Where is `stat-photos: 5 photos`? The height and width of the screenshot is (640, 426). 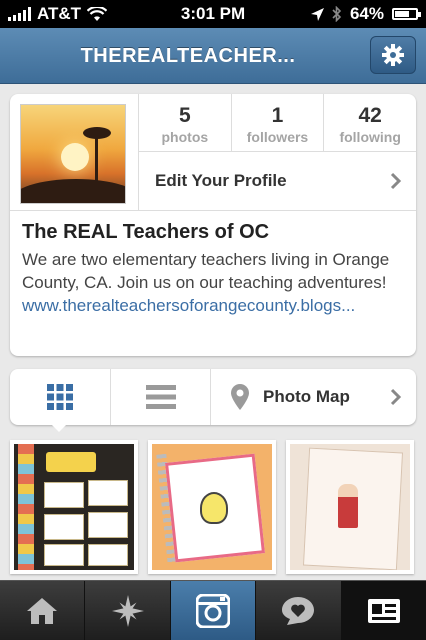
stat-photos: 5 photos is located at coordinates (184, 122).